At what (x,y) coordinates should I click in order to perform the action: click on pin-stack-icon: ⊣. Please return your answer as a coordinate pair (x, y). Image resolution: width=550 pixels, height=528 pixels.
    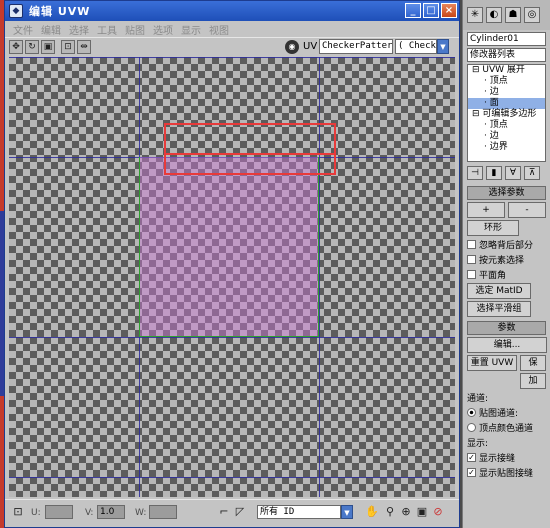
    Looking at the image, I should click on (475, 173).